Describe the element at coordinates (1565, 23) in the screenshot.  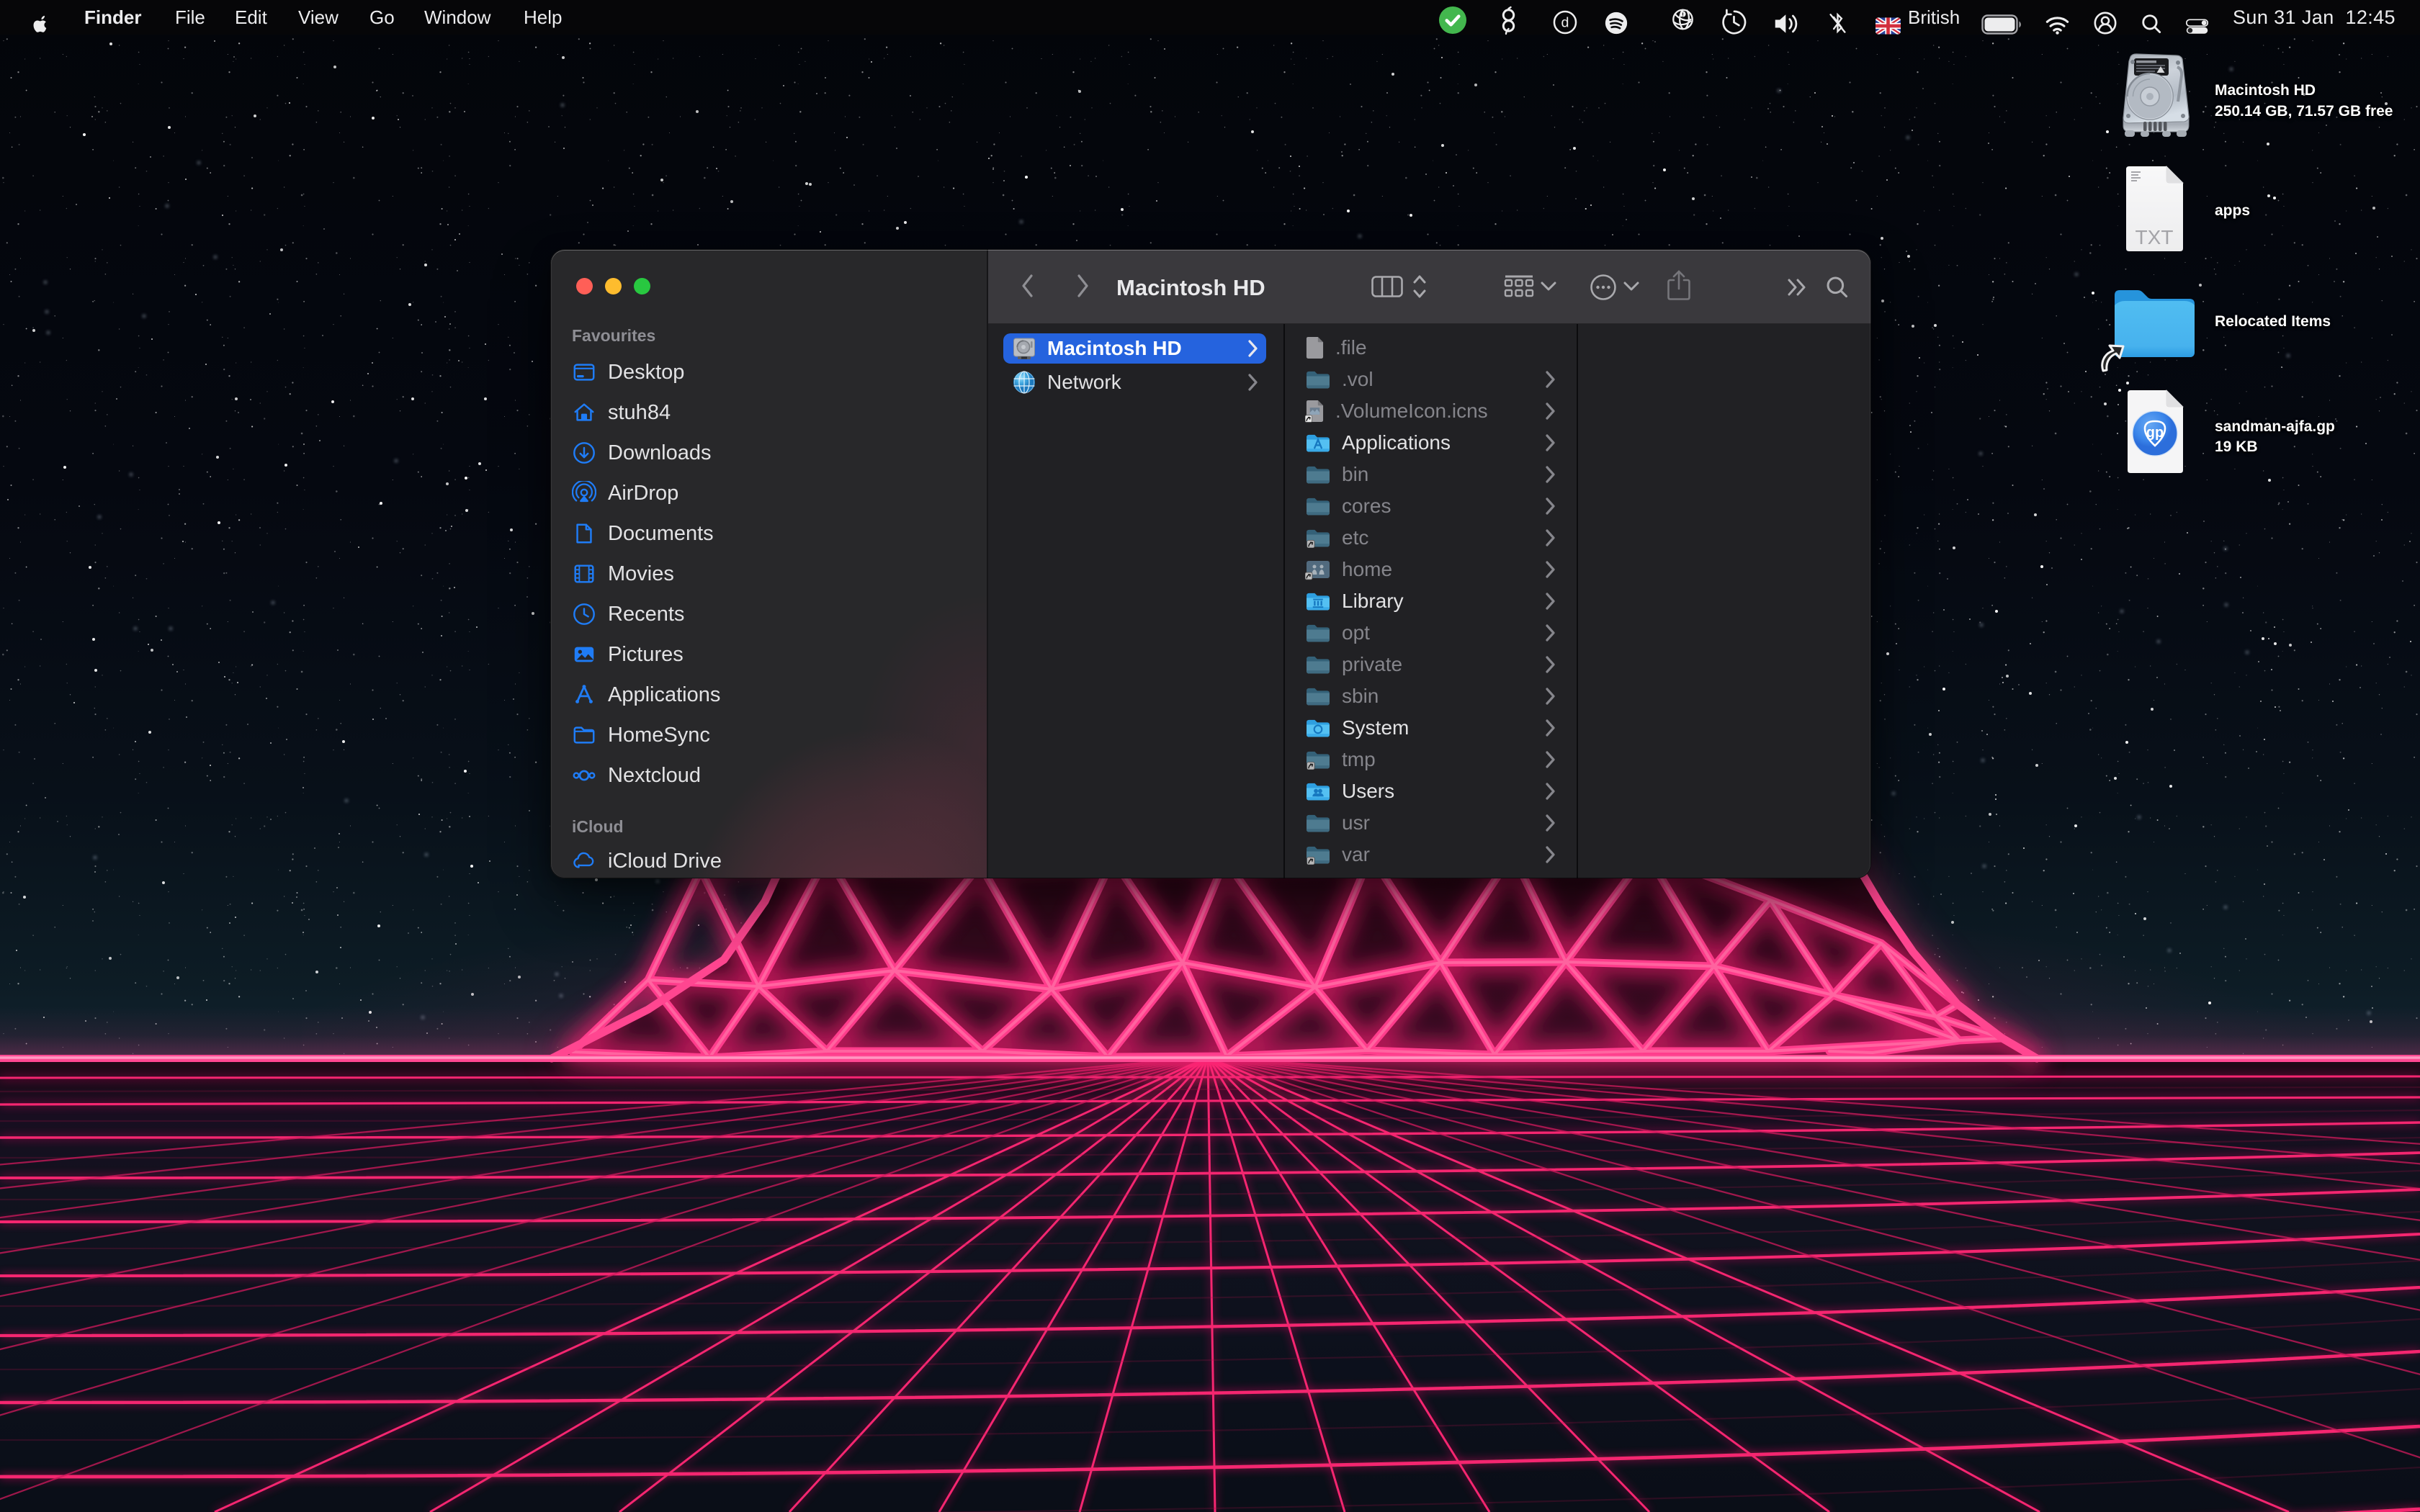
I see `svg-text: d` at that location.